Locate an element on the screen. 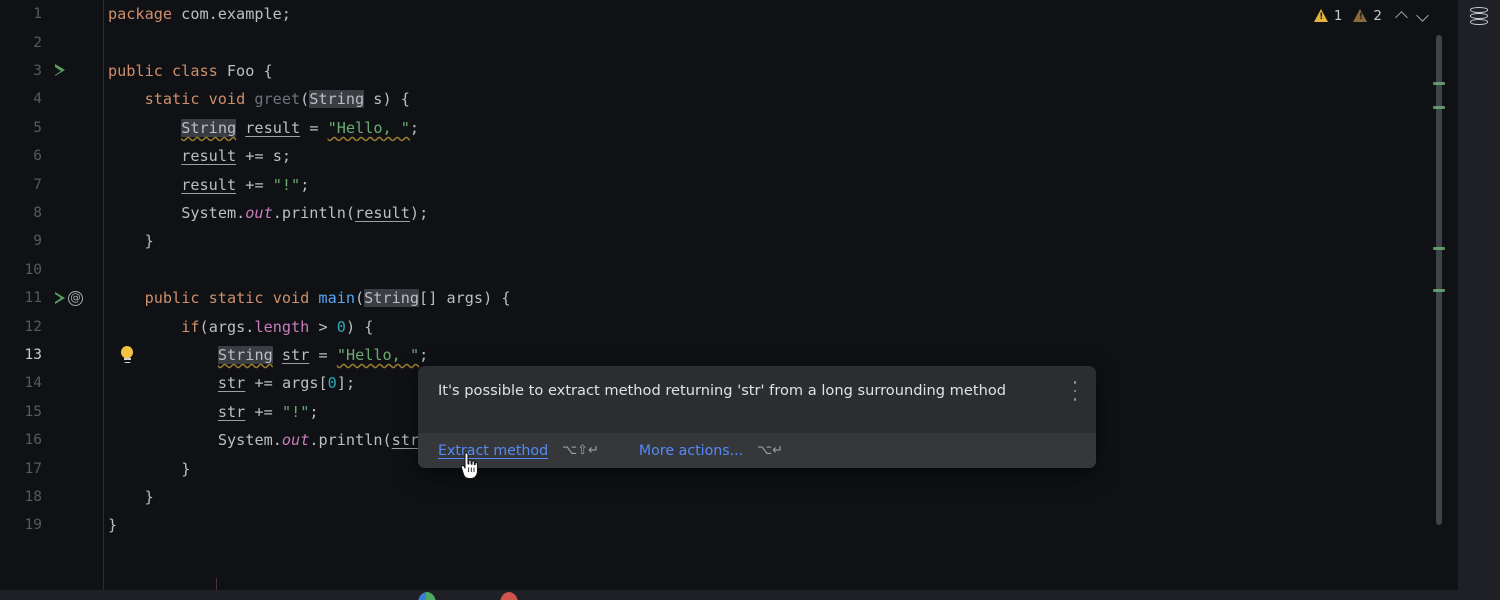  inspections-widget: ! 1 ! 2 is located at coordinates (1371, 16).